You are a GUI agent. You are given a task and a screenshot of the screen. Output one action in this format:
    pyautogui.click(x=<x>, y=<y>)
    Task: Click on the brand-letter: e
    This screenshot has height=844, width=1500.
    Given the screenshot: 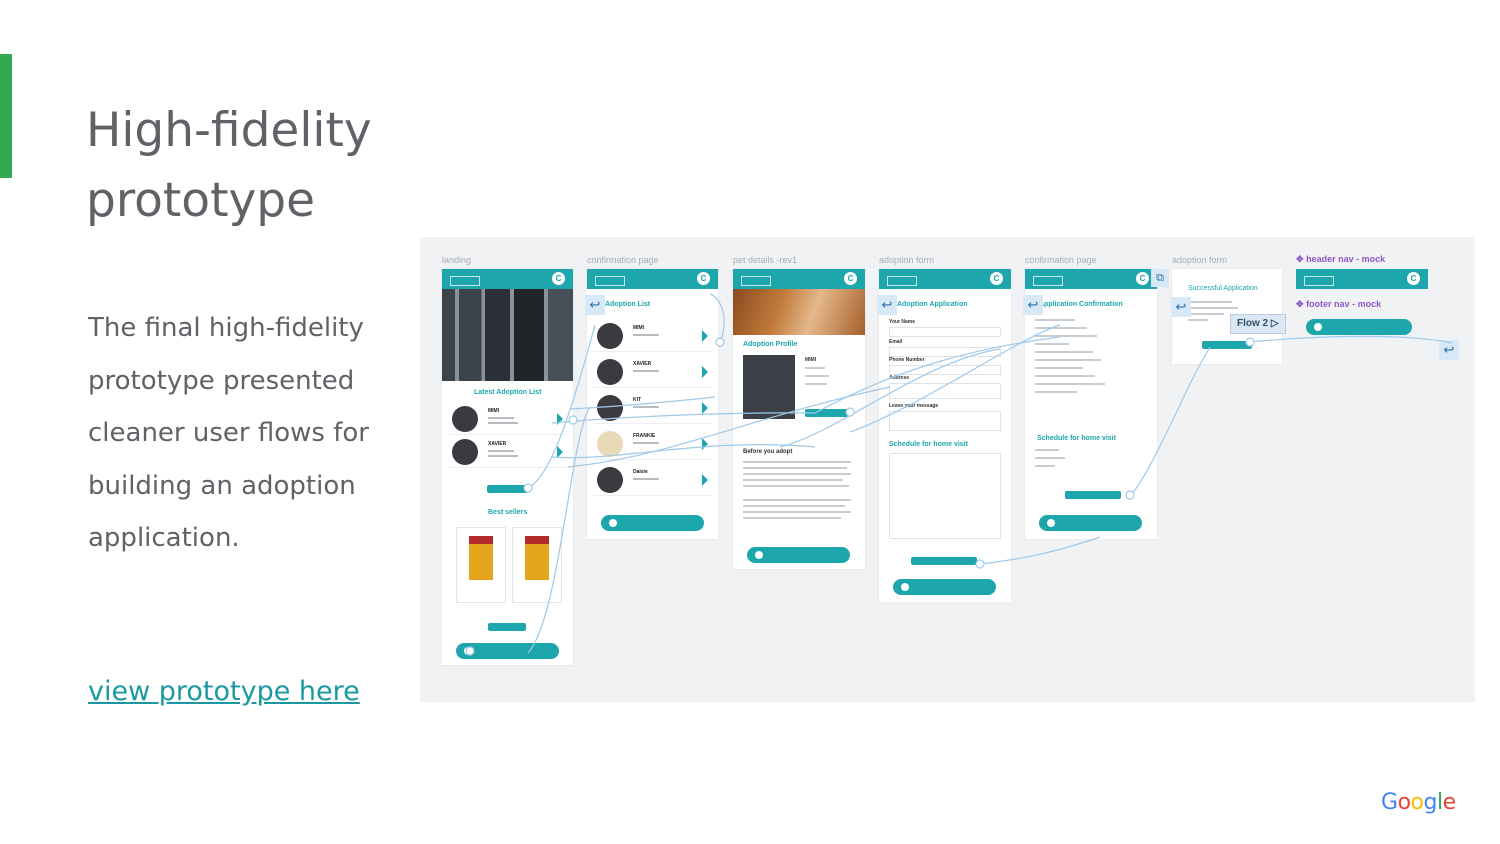 What is the action you would take?
    pyautogui.click(x=1449, y=802)
    